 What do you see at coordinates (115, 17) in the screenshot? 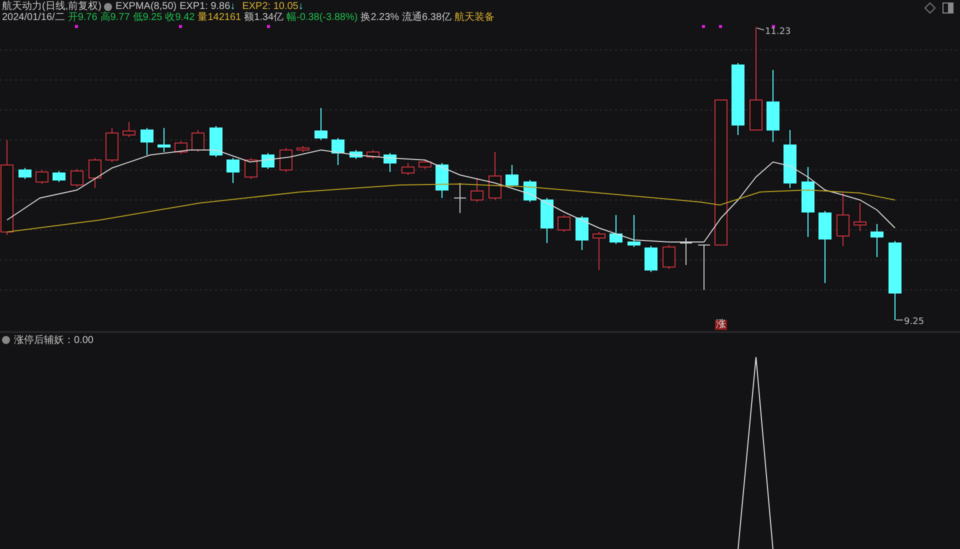
I see `quote-field: 高9.77` at bounding box center [115, 17].